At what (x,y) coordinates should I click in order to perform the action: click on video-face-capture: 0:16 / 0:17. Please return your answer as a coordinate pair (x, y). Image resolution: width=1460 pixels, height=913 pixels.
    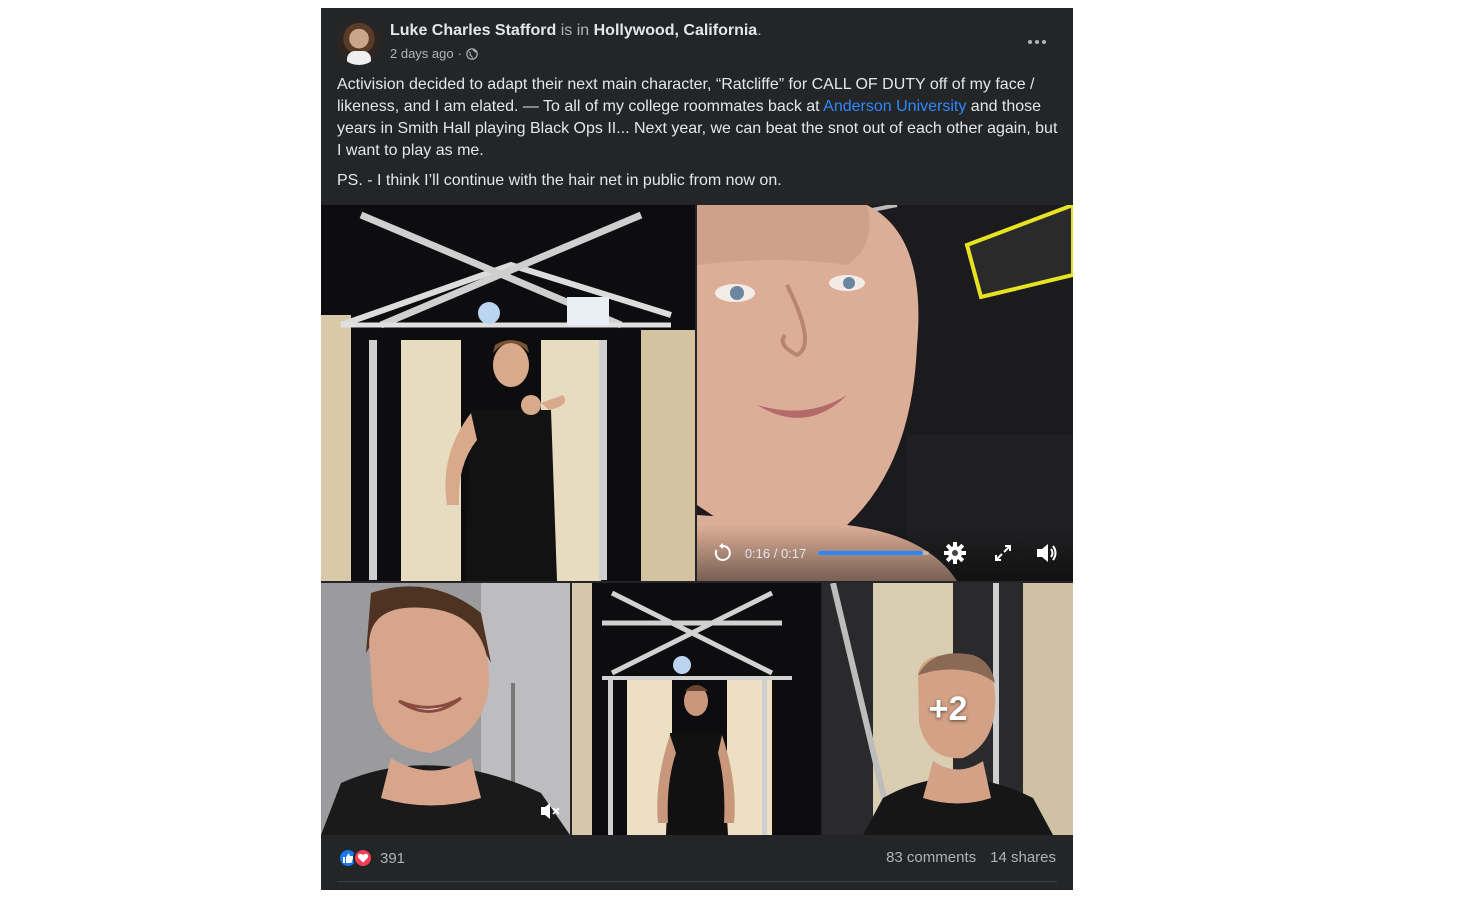
    Looking at the image, I should click on (885, 393).